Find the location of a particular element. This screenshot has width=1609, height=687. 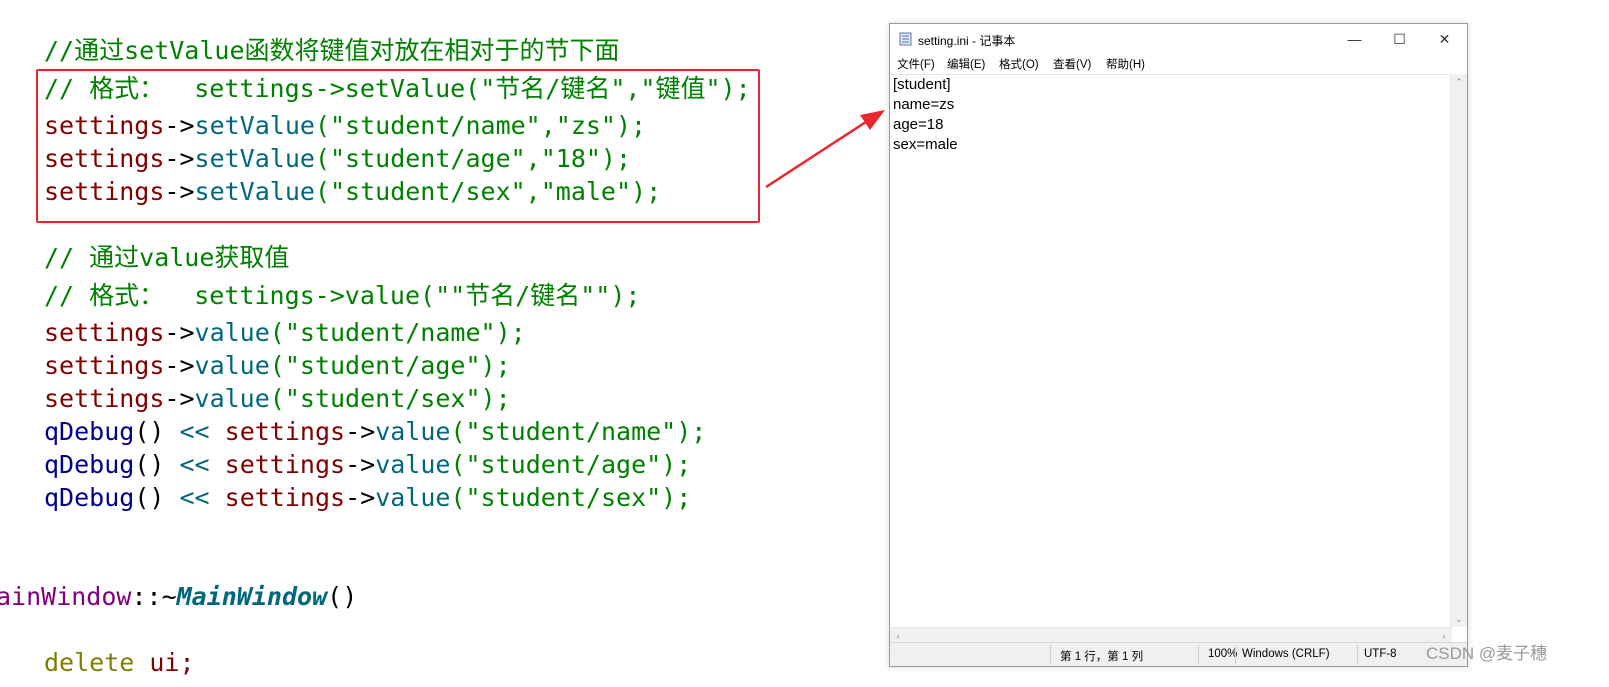

scroll-up-icon: ⌃ is located at coordinates (1459, 82).